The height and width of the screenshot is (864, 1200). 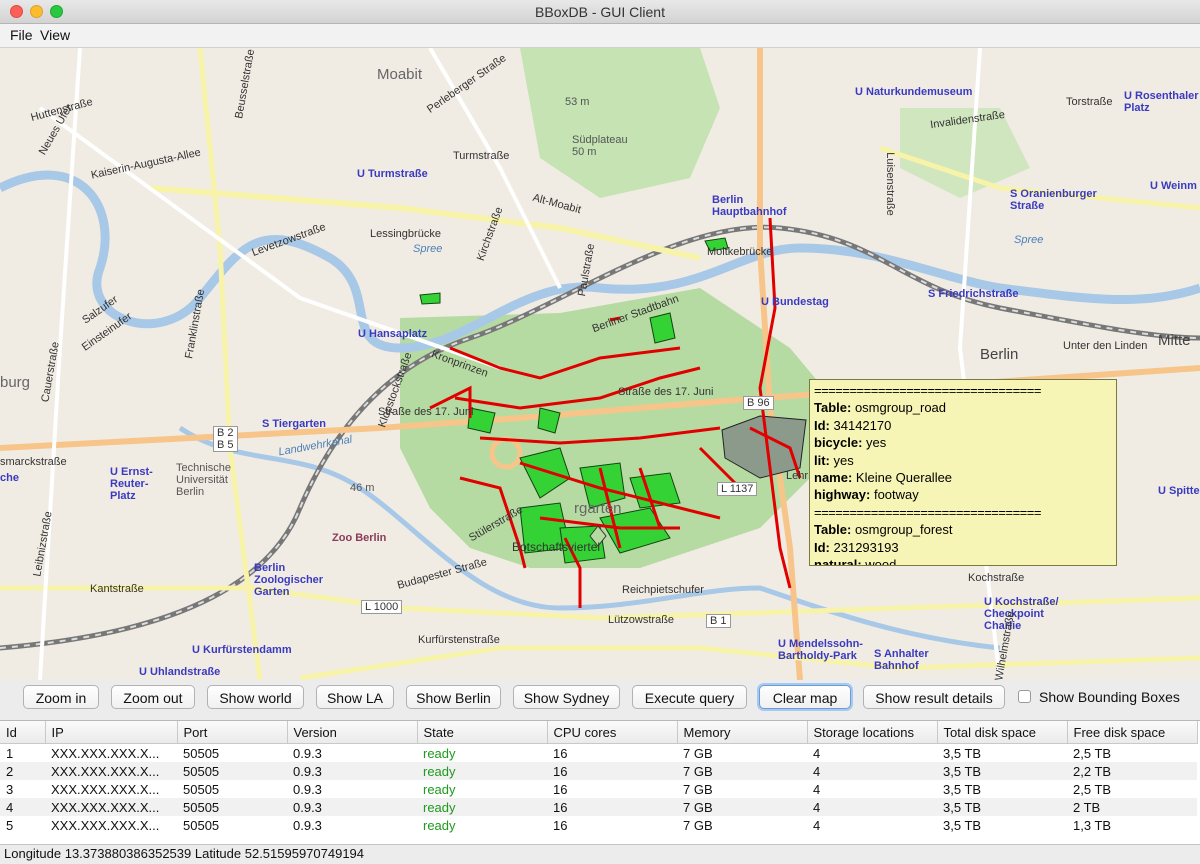 I want to click on zoom-out-button: Zoom out, so click(x=153, y=697).